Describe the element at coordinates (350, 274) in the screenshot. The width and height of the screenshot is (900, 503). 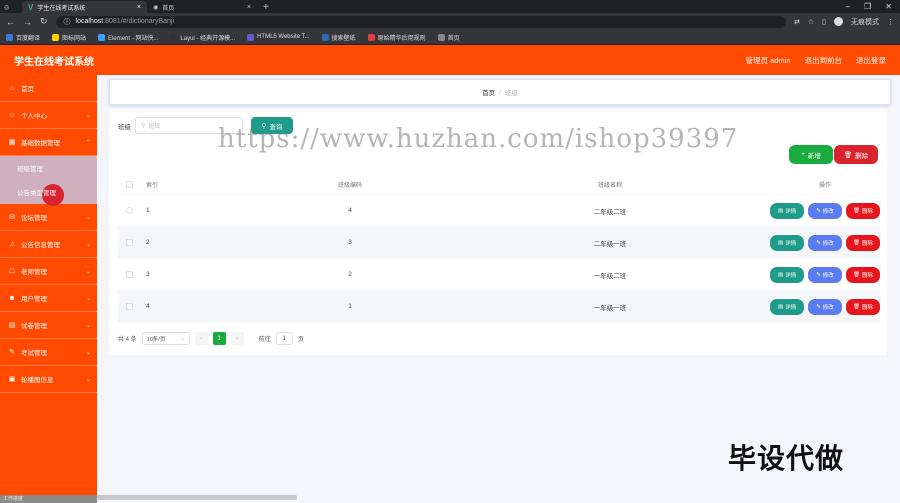
I see `cell-code: 2` at that location.